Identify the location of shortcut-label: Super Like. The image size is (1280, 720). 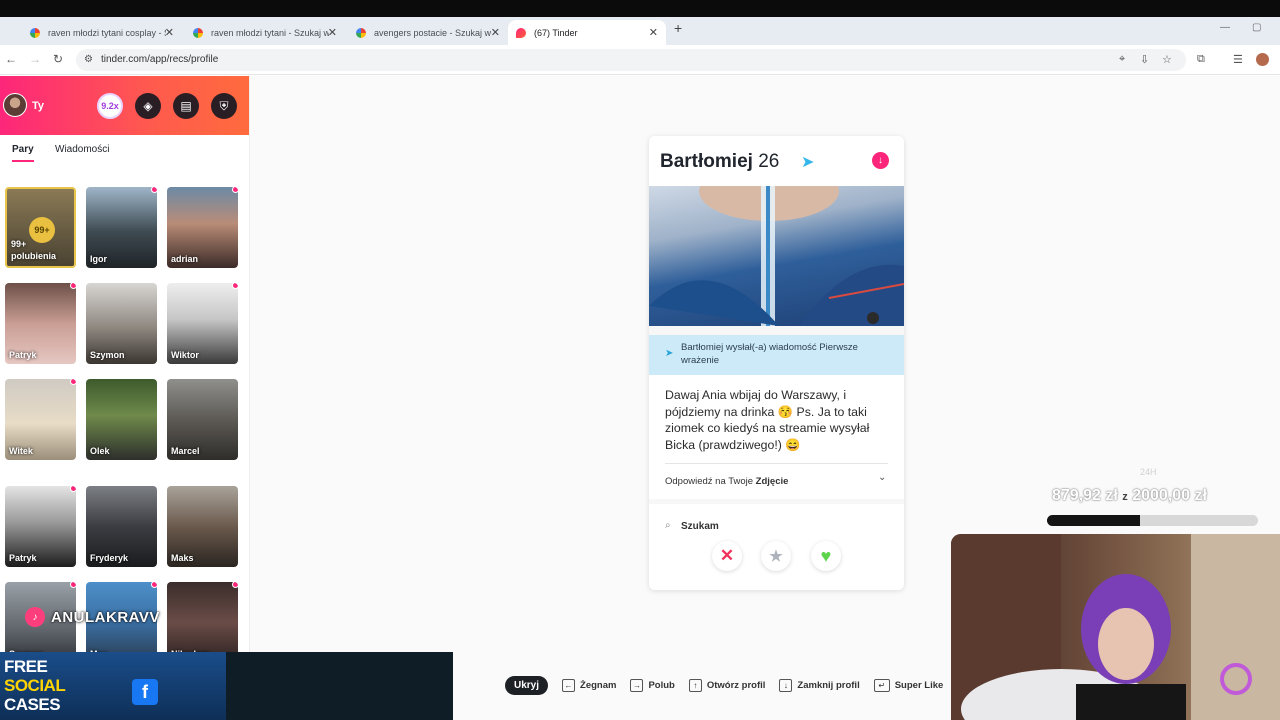
(919, 685).